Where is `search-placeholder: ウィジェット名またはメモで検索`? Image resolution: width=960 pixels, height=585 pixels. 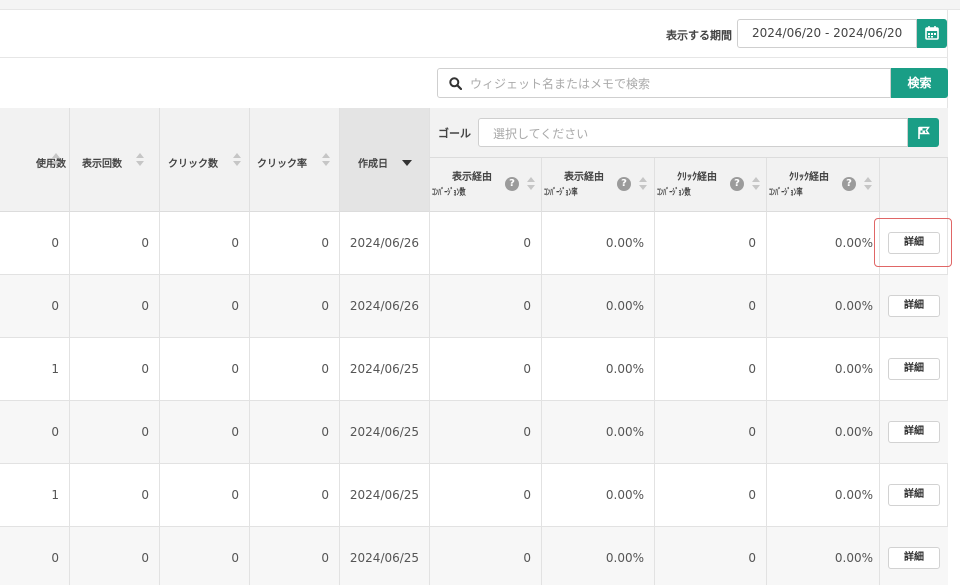
search-placeholder: ウィジェット名またはメモで検索 is located at coordinates (560, 84).